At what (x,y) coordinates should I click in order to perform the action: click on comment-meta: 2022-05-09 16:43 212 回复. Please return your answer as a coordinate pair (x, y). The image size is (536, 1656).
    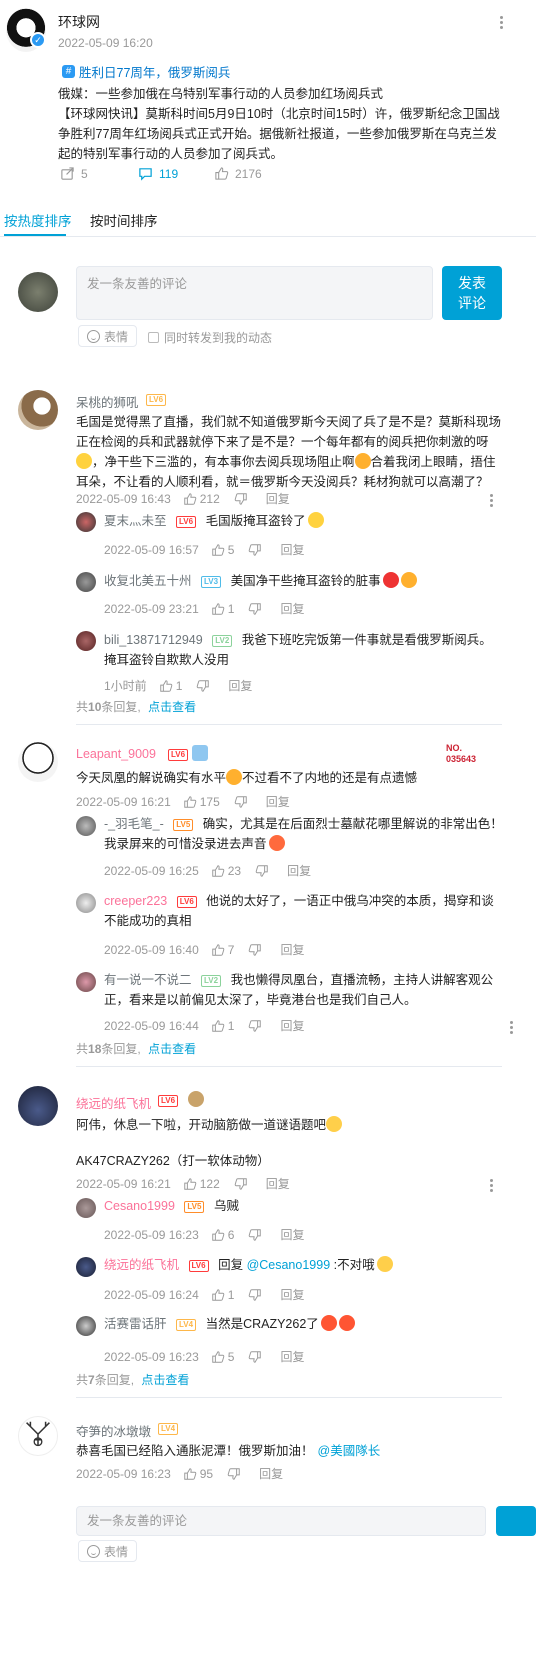
    Looking at the image, I should click on (183, 498).